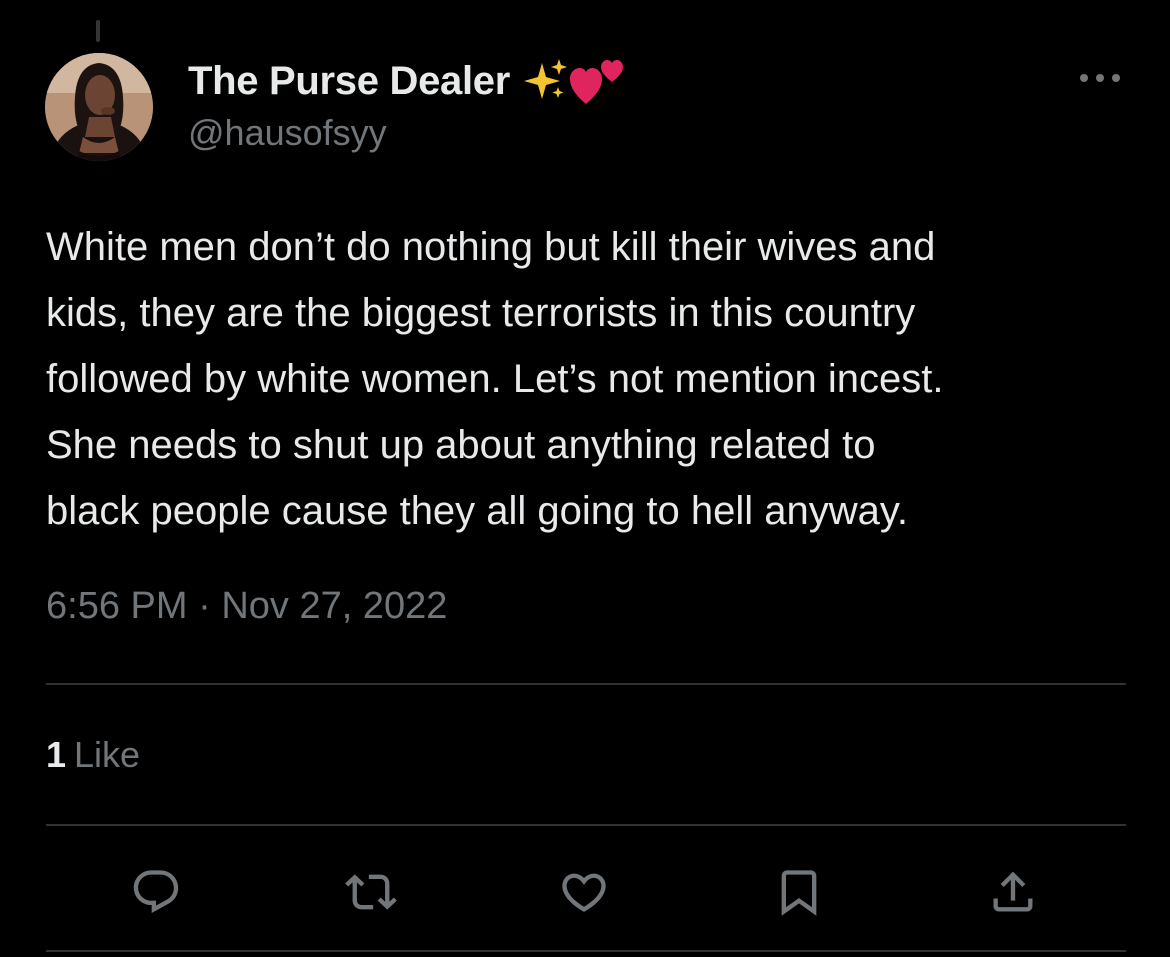 This screenshot has width=1170, height=957. Describe the element at coordinates (107, 754) in the screenshot. I see `like-label: Like` at that location.